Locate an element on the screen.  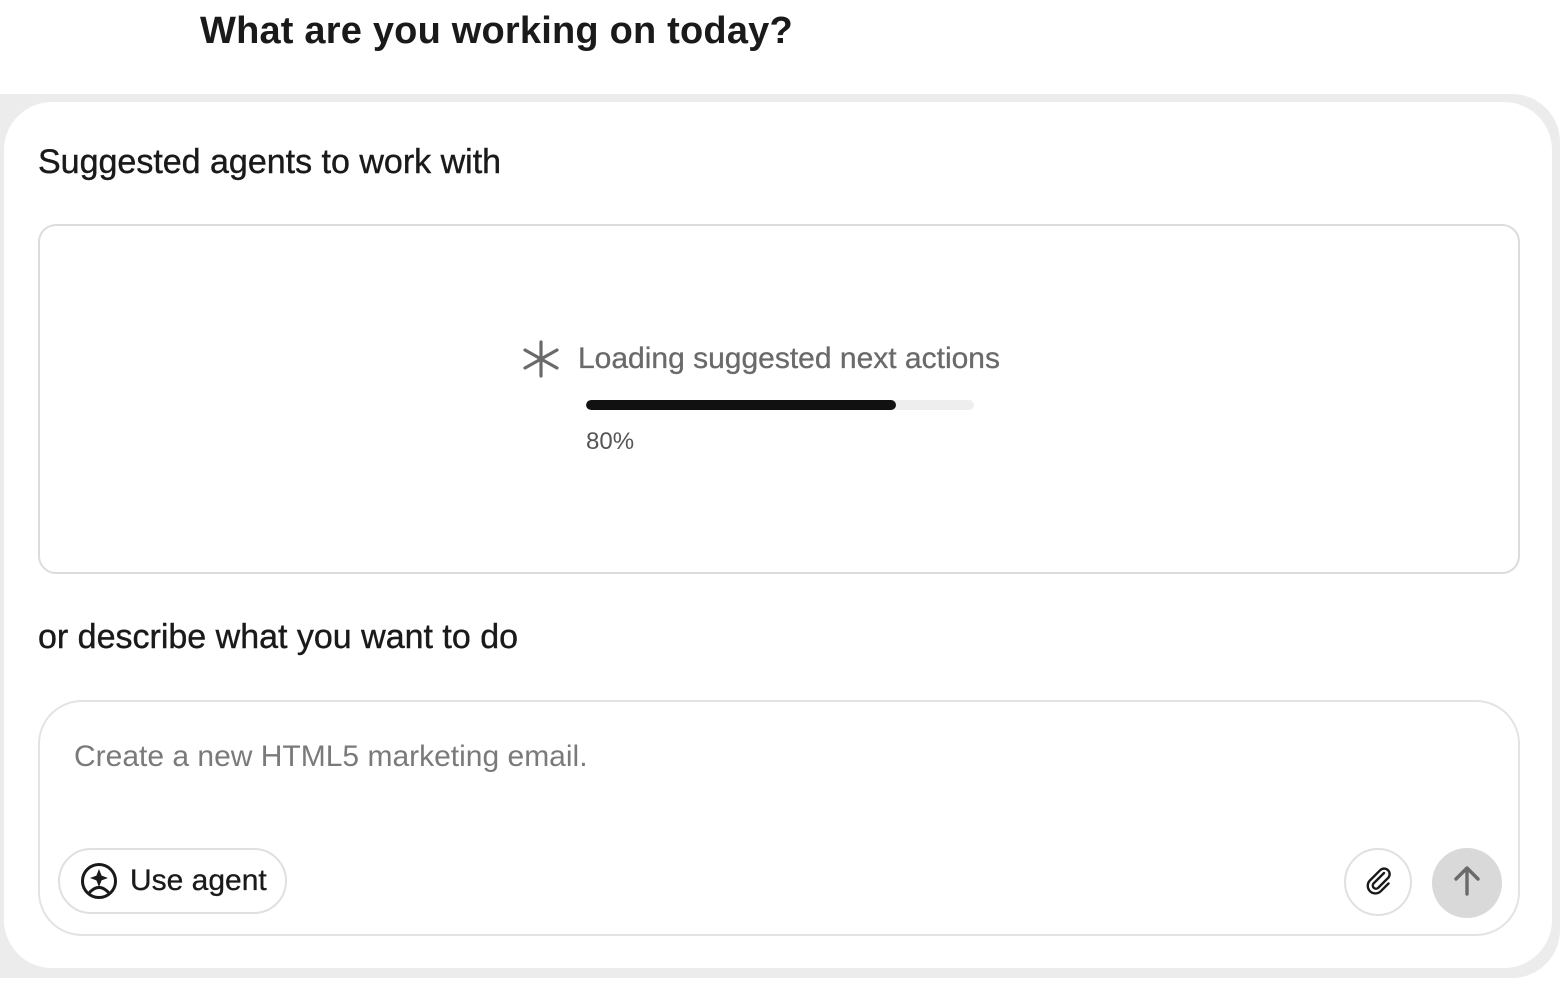
progress-label: 80% is located at coordinates (610, 441).